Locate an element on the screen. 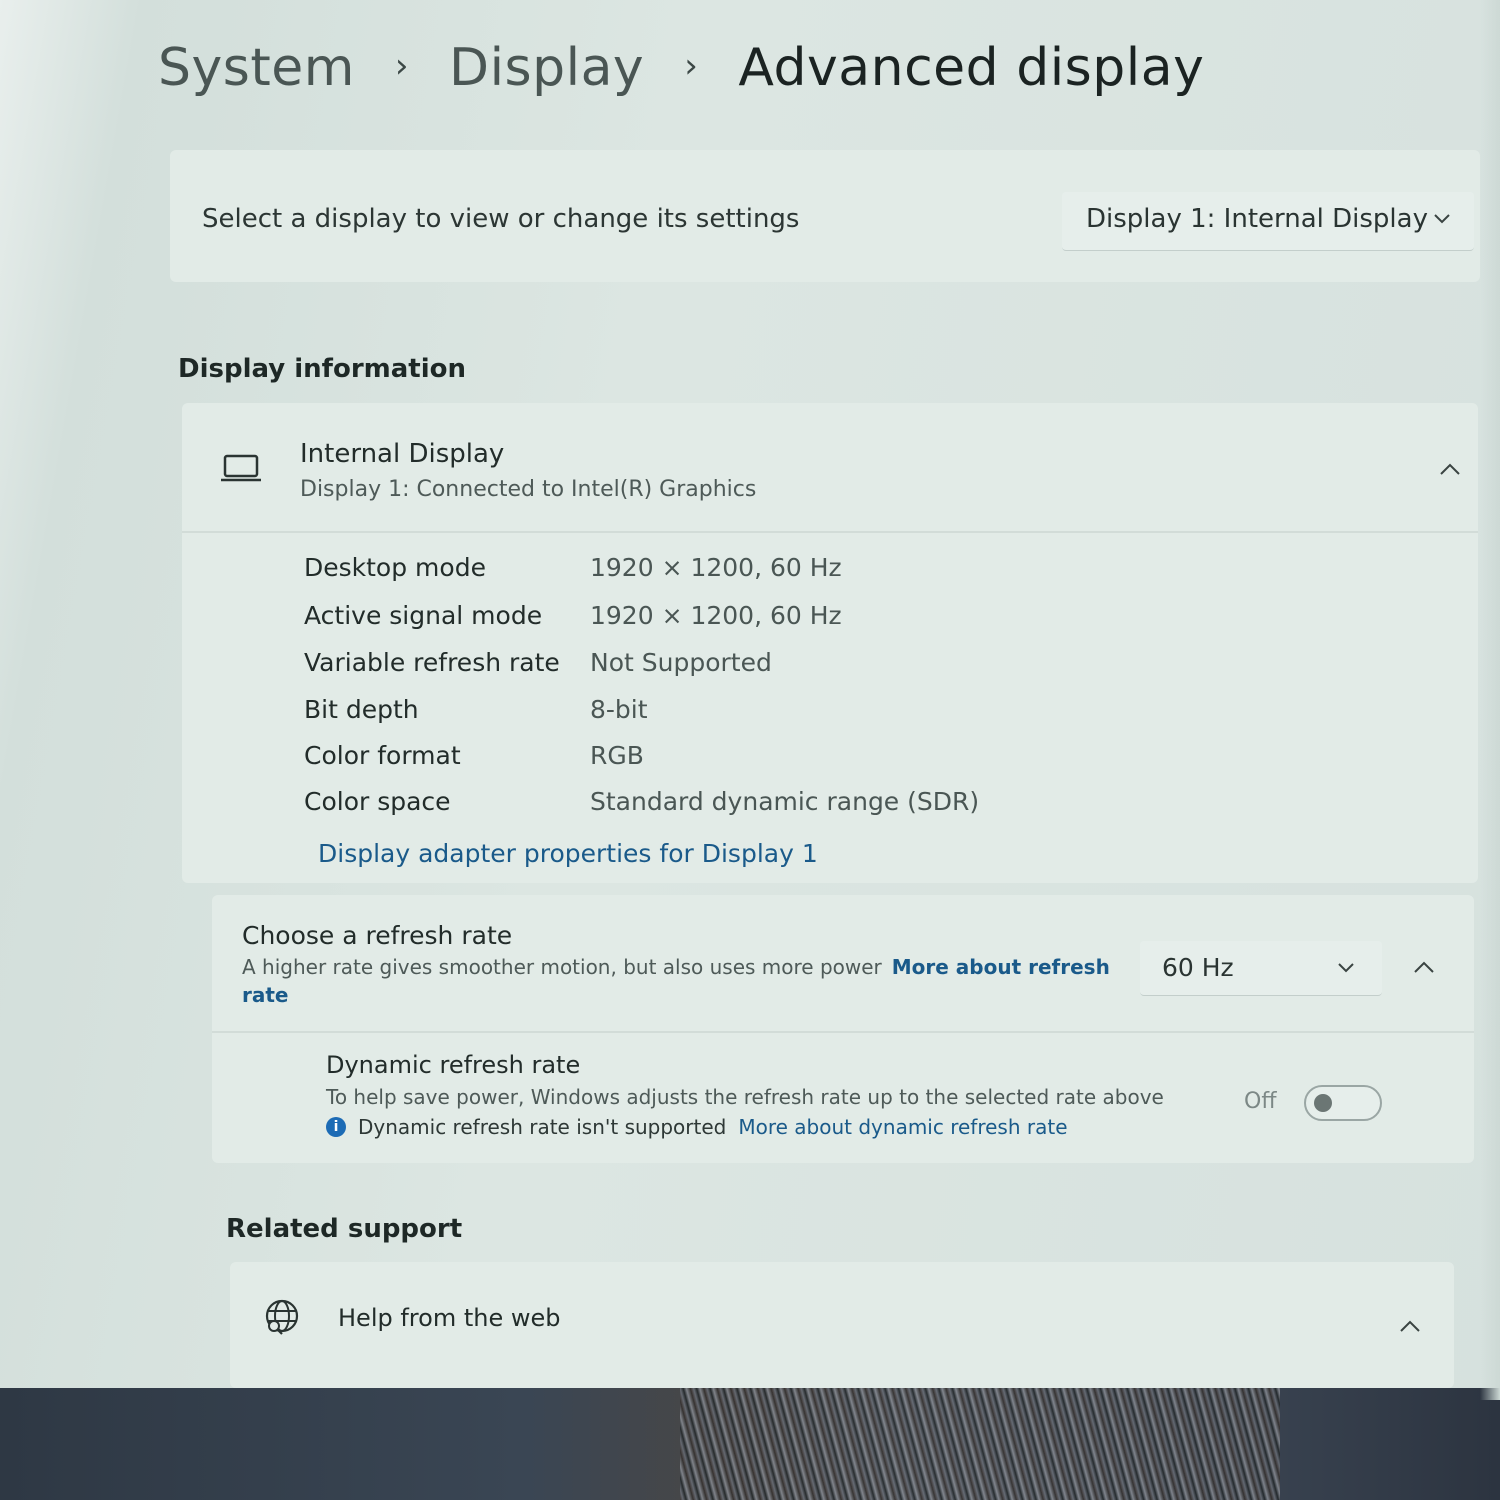  related-support-heading: Related support is located at coordinates (344, 1229).